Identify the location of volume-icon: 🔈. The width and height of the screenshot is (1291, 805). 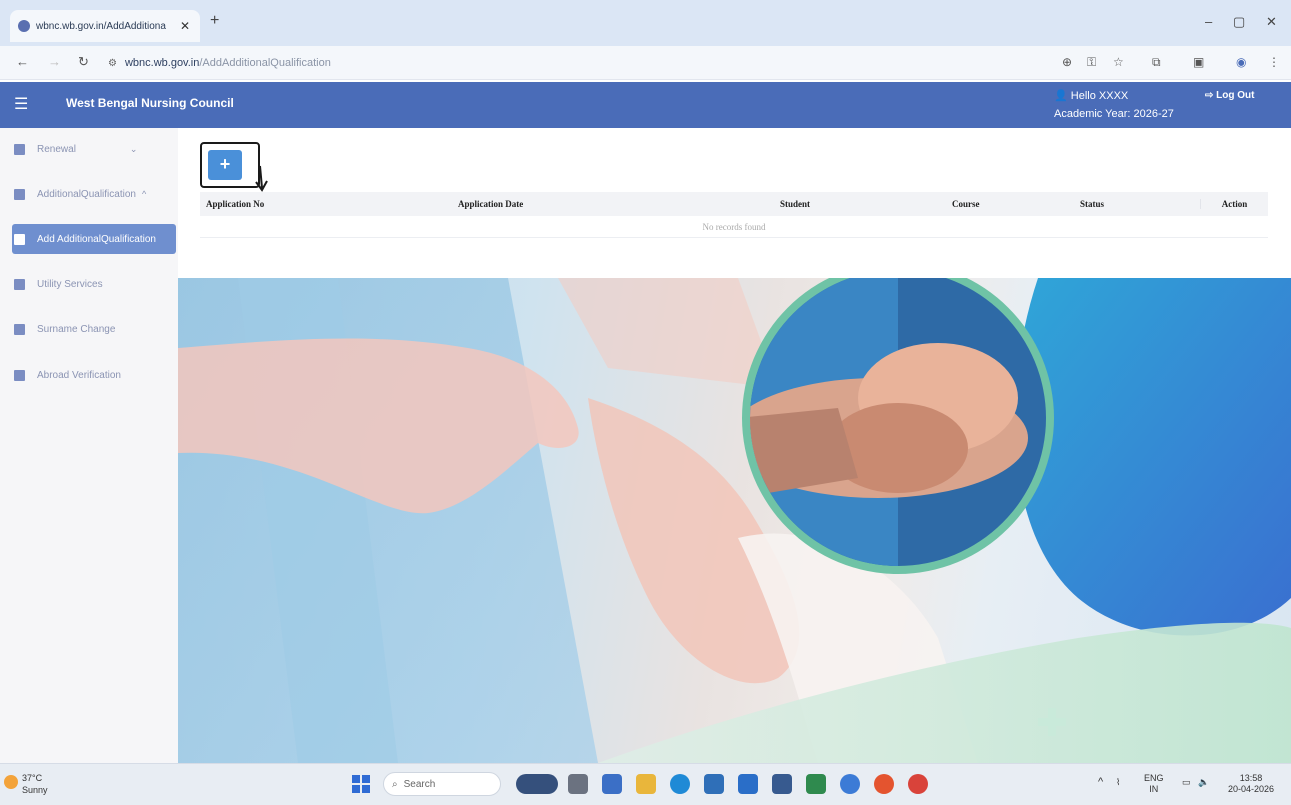
(1203, 782).